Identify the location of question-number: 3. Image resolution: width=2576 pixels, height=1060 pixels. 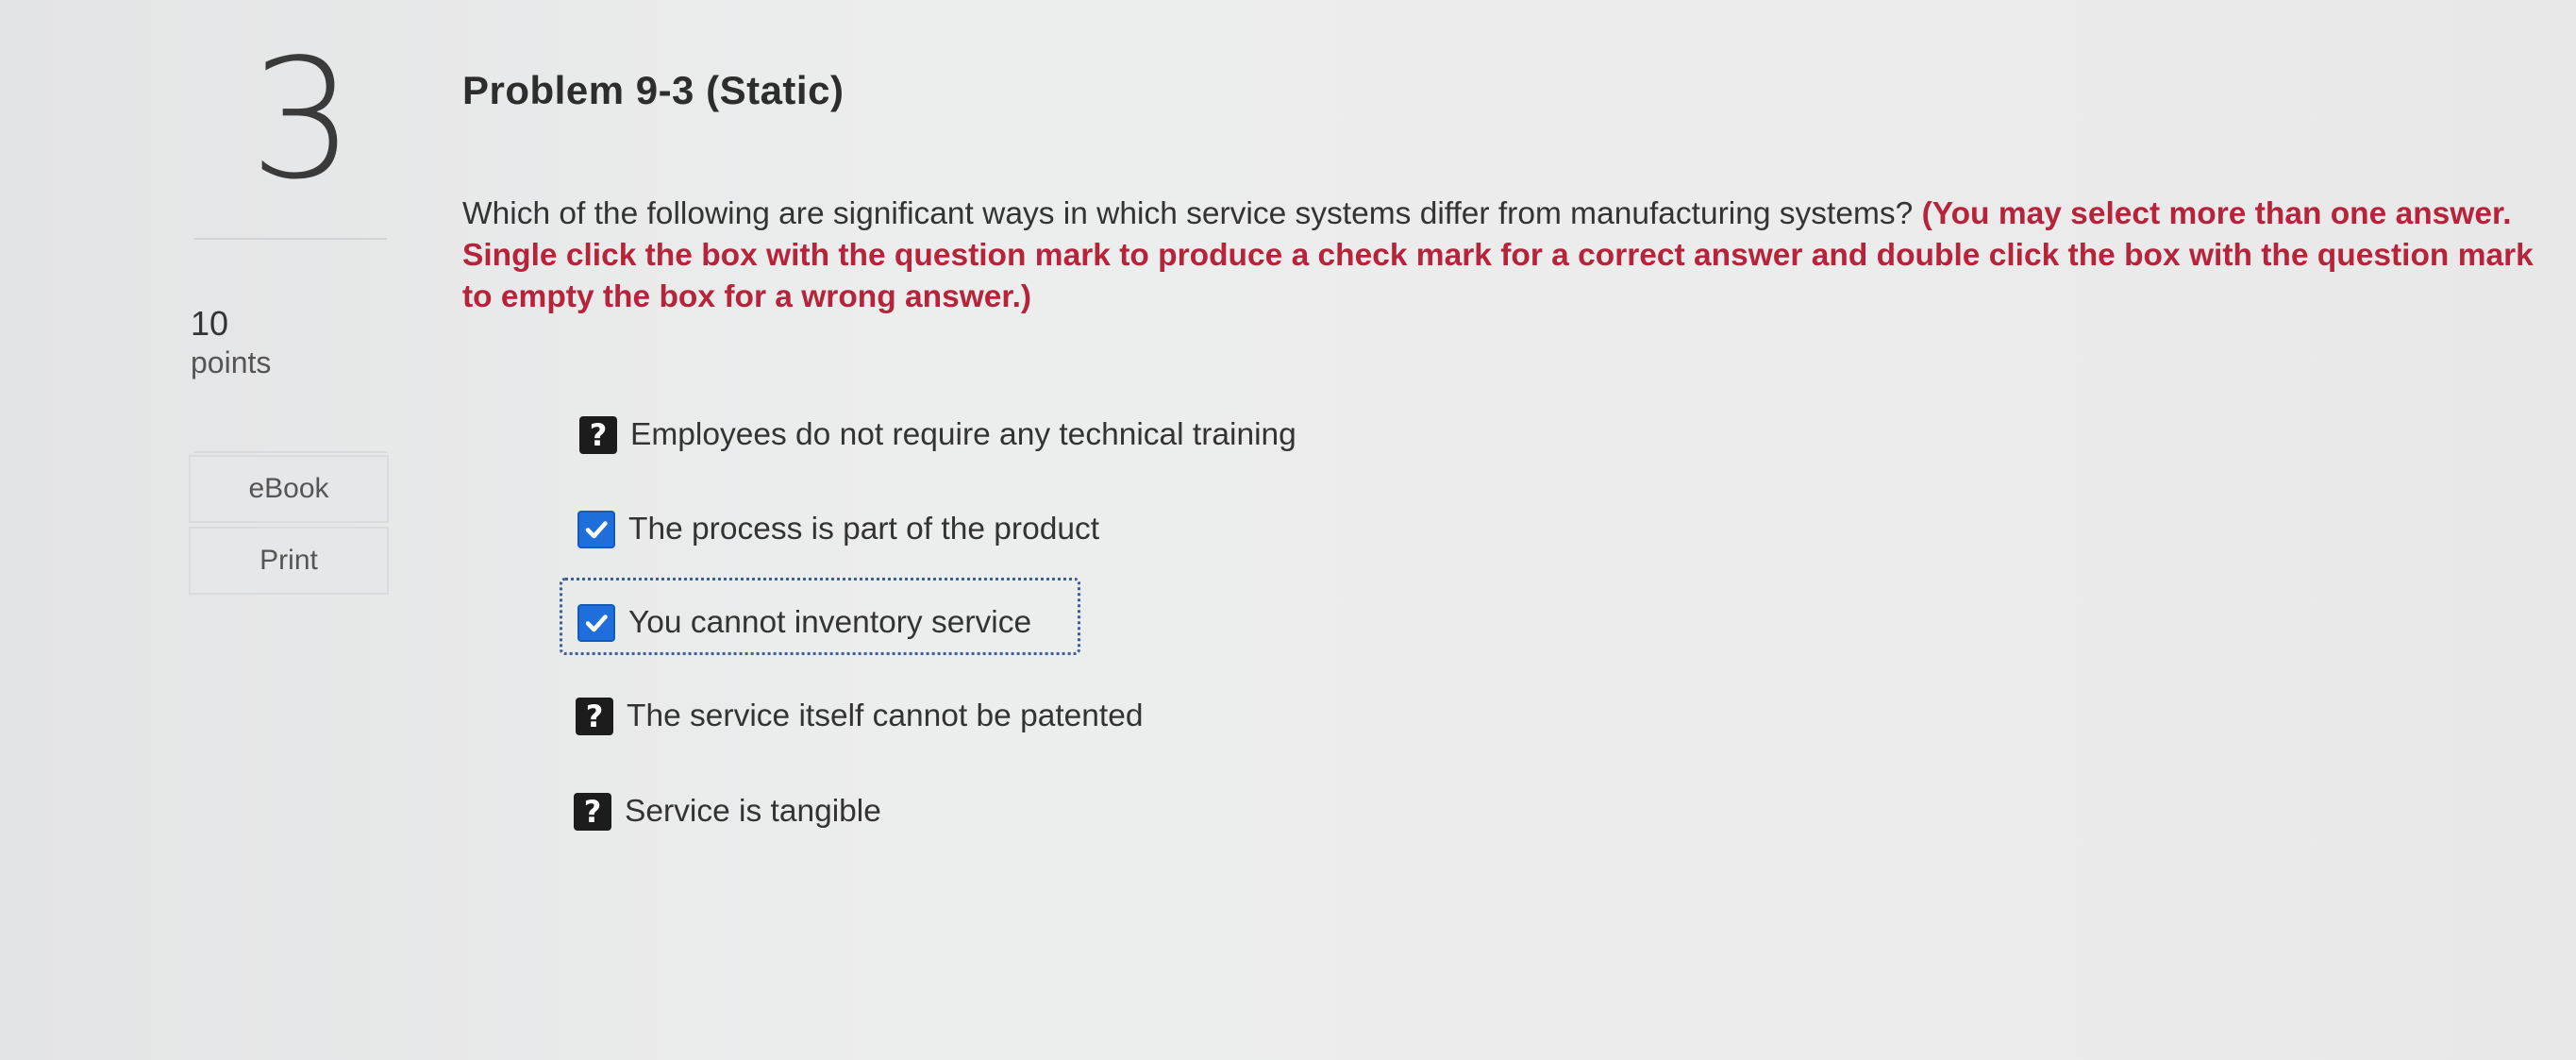
(302, 120).